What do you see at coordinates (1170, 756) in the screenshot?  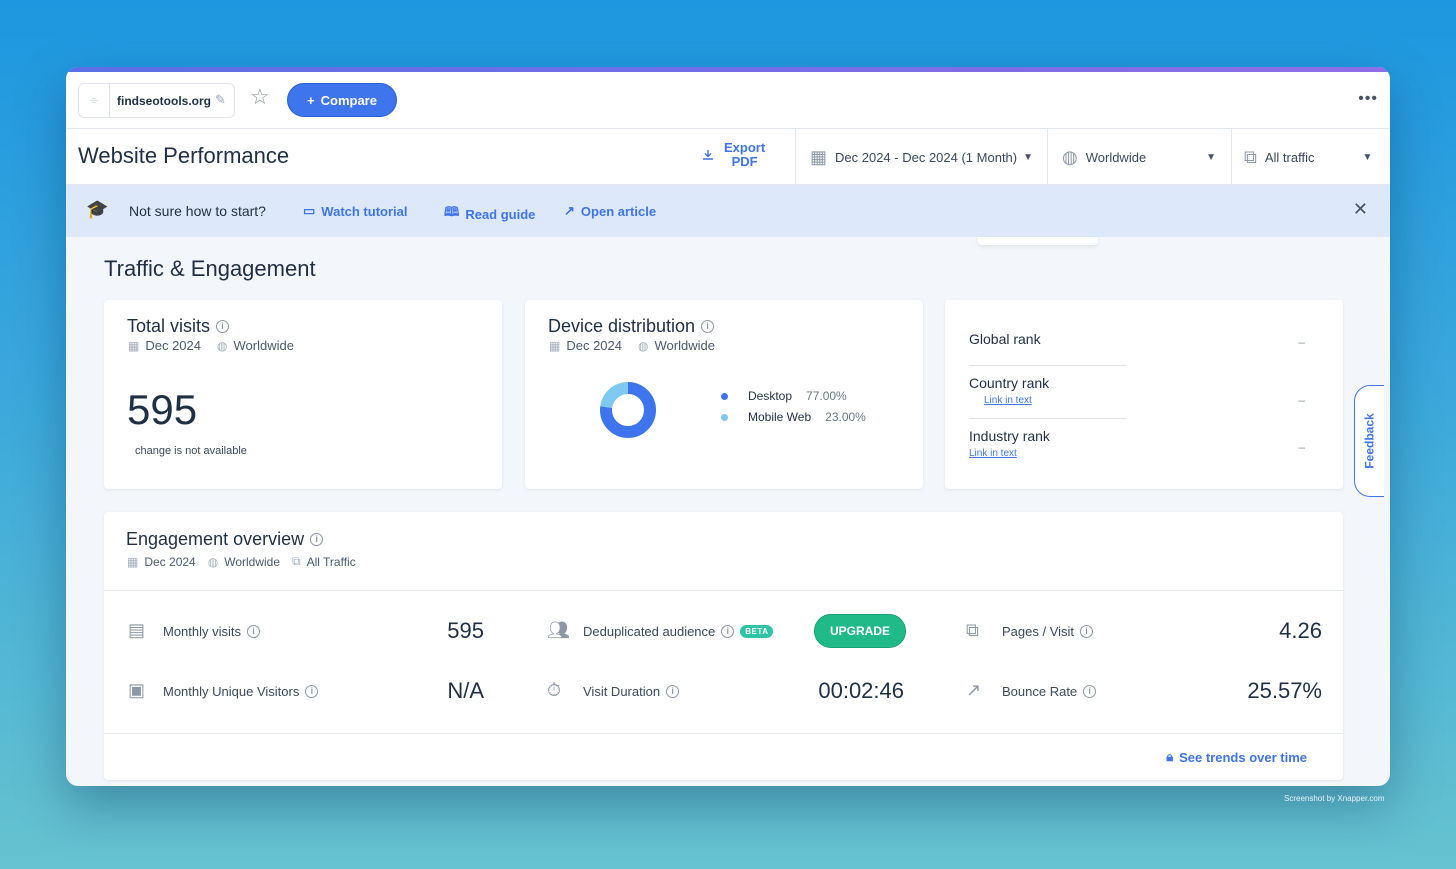 I see `lock-icon: 🔒︎` at bounding box center [1170, 756].